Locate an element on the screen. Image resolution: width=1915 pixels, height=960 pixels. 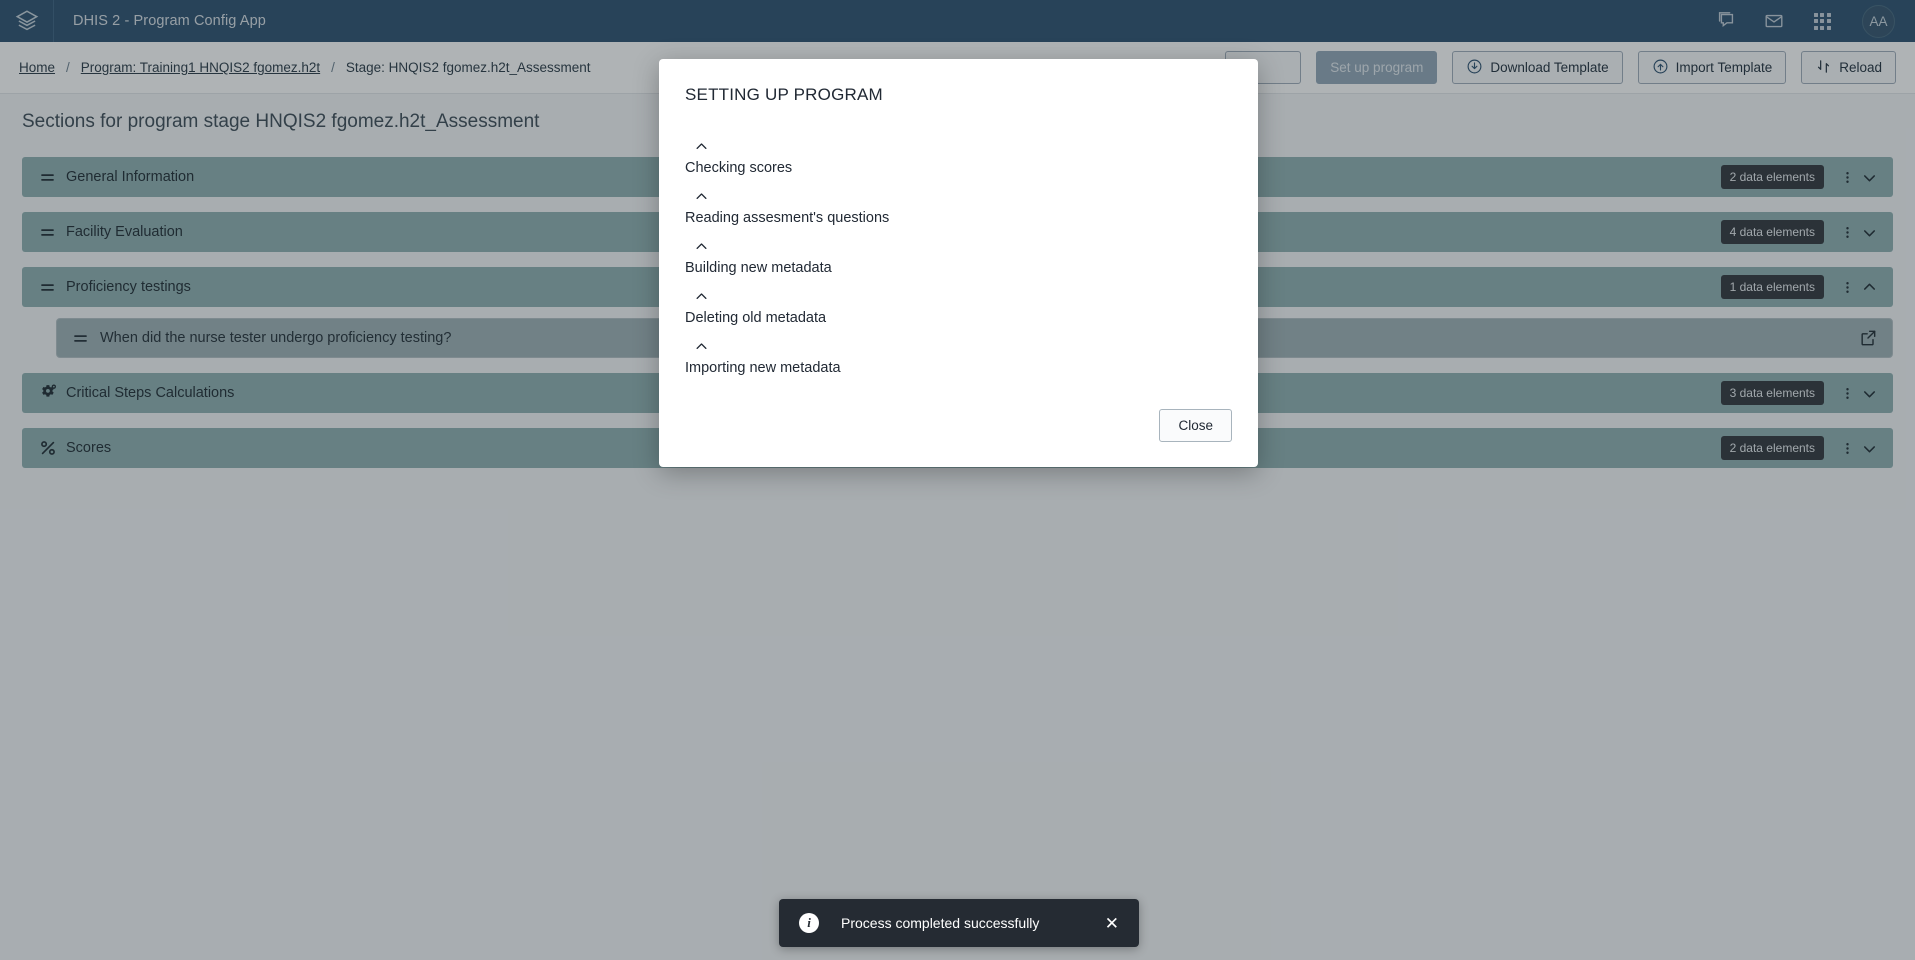
info-icon: i is located at coordinates (809, 923).